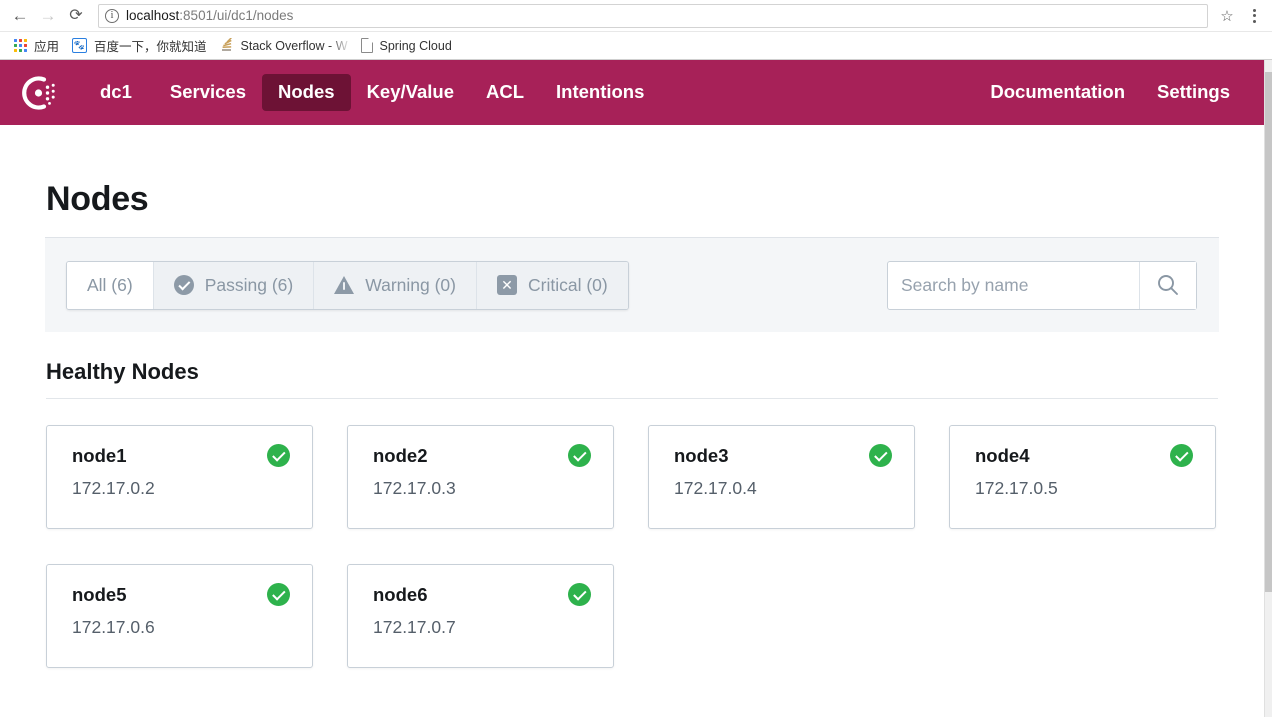  Describe the element at coordinates (783, 455) in the screenshot. I see `node-card-header: node3` at that location.